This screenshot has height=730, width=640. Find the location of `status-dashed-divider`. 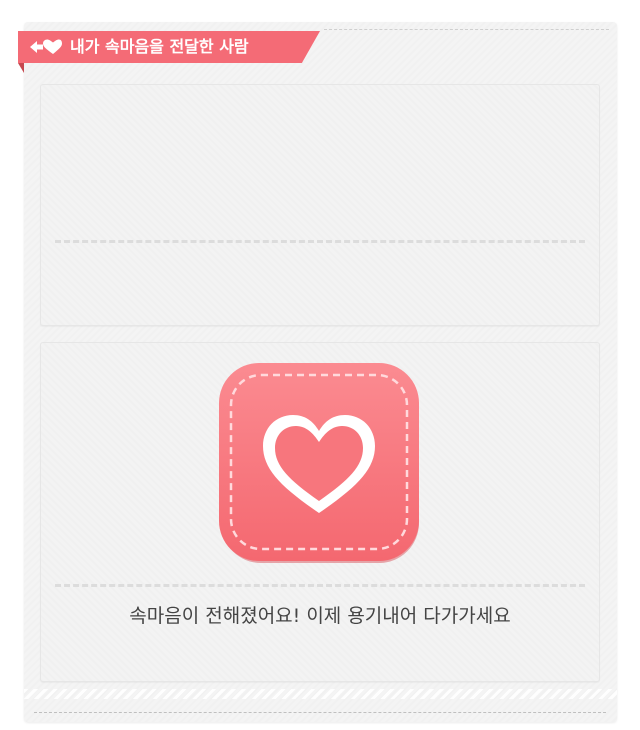

status-dashed-divider is located at coordinates (320, 585).